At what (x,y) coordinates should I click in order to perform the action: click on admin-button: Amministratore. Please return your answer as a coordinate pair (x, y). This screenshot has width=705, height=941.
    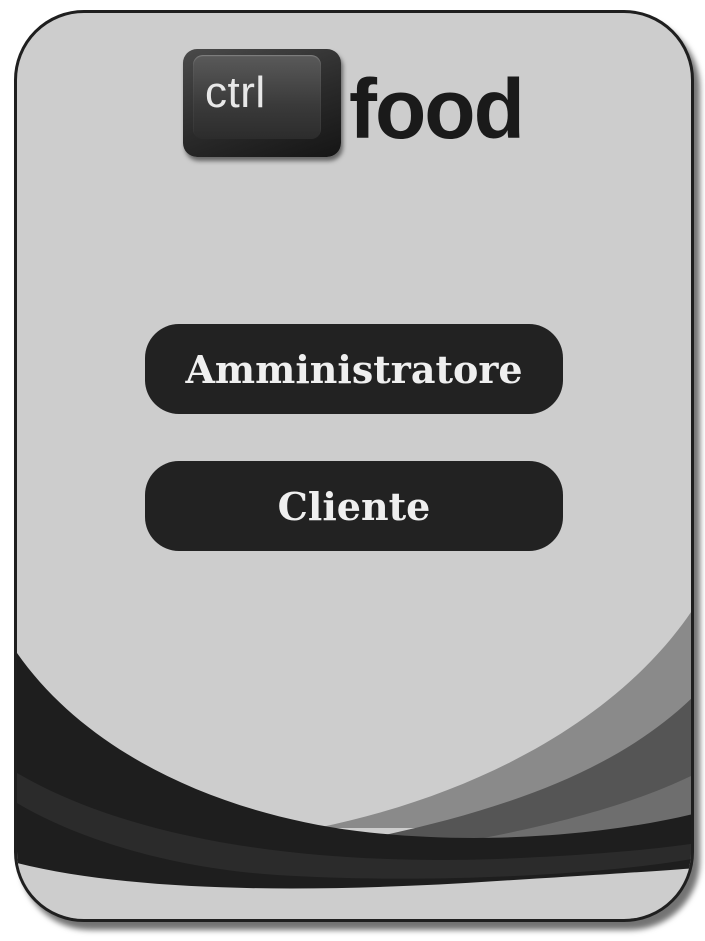
    Looking at the image, I should click on (354, 369).